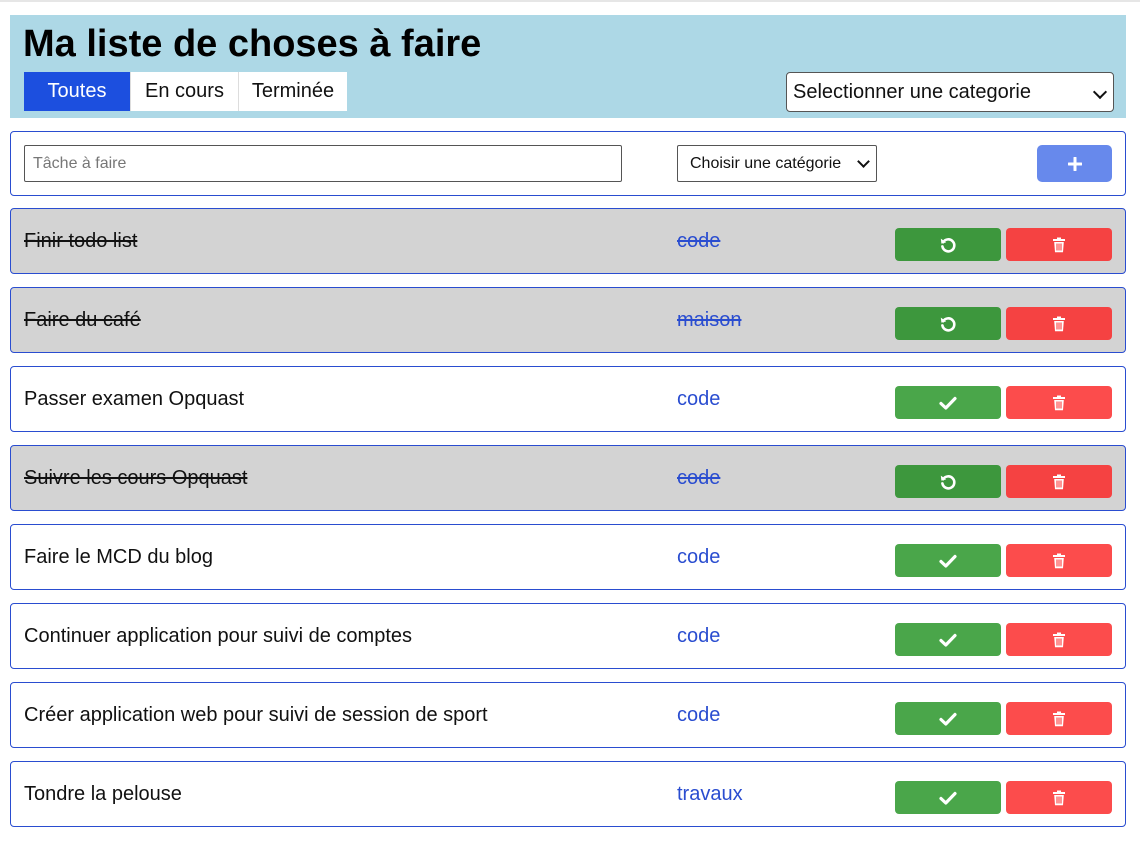  I want to click on task-category: travaux, so click(710, 794).